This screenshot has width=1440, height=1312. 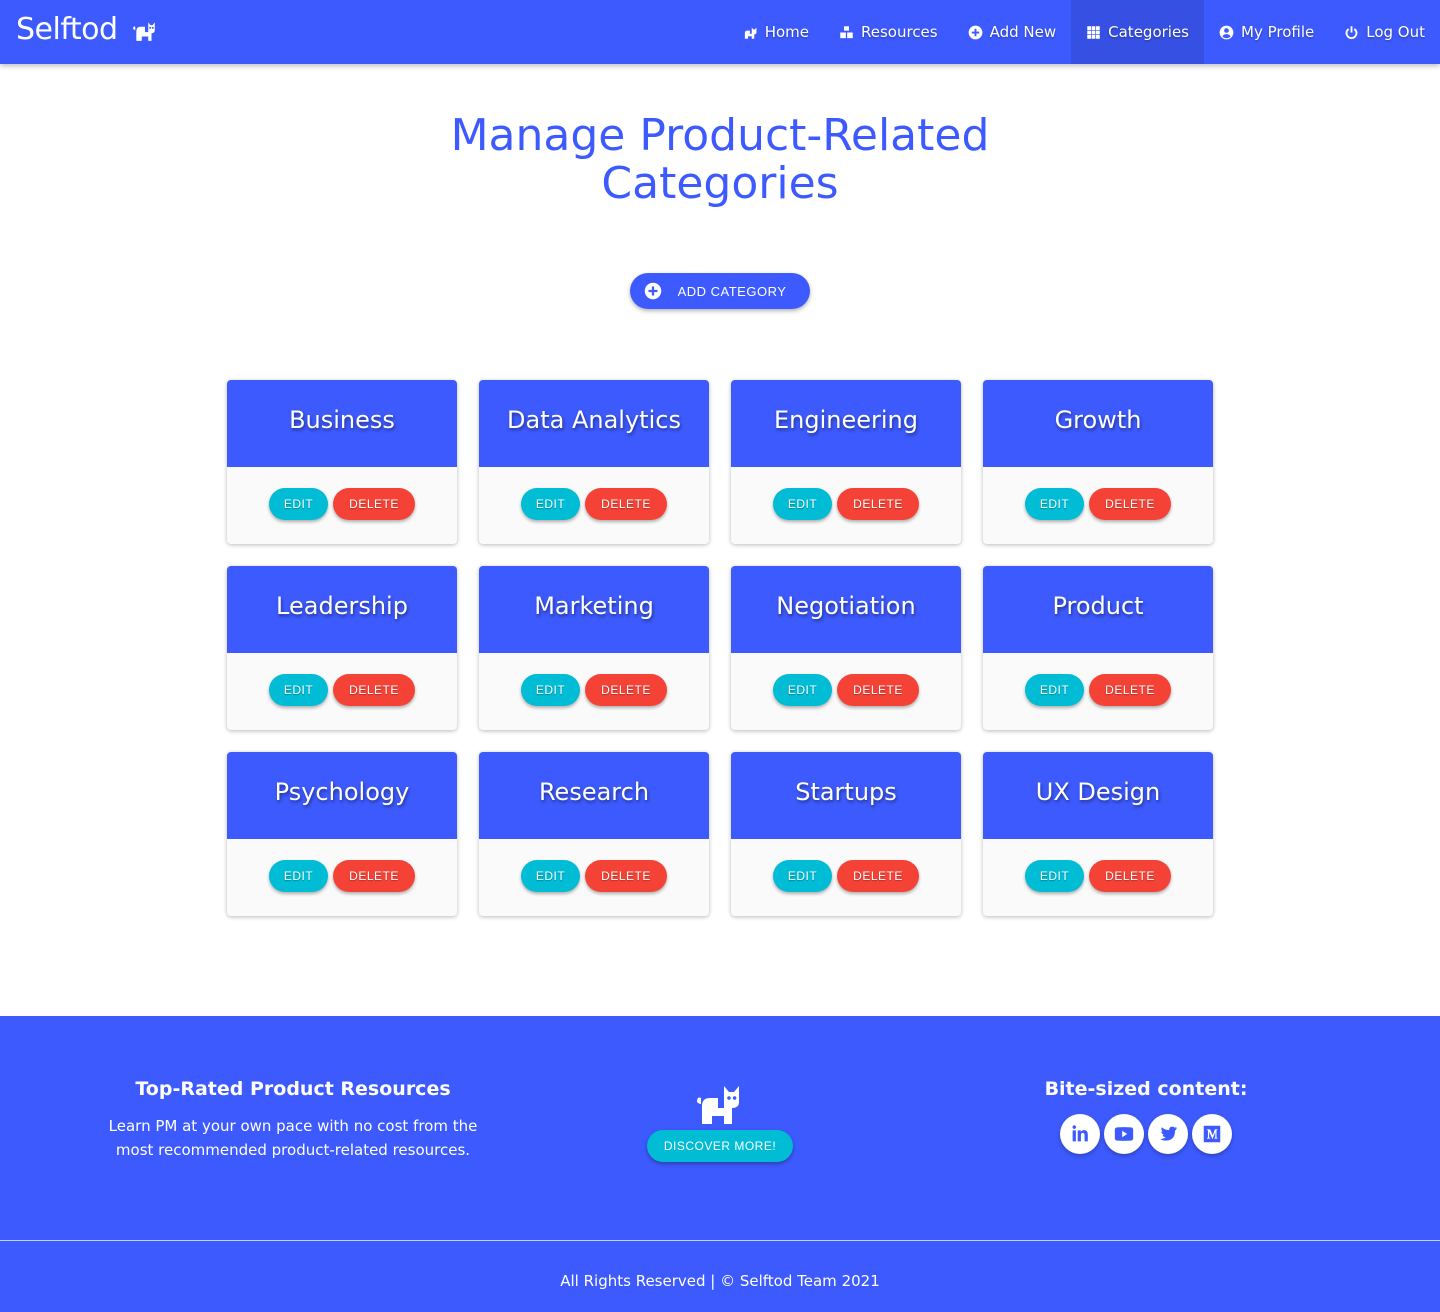 What do you see at coordinates (1278, 32) in the screenshot?
I see `nav-my-profile-label: My Profile` at bounding box center [1278, 32].